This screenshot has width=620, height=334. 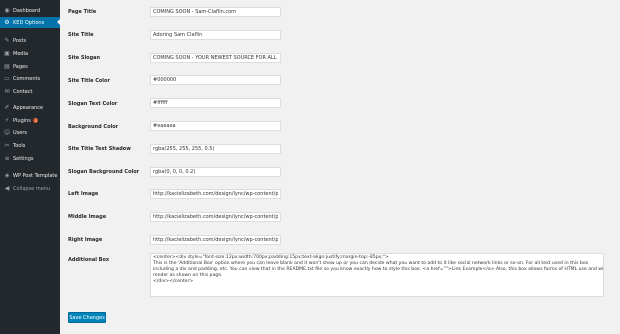 I want to click on collapse-icon: ◀, so click(x=7, y=188).